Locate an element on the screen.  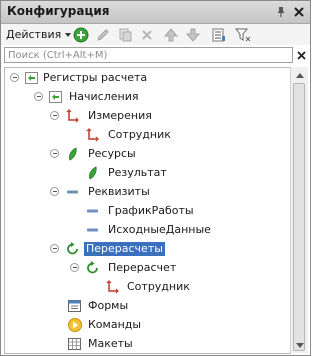
tree-item-source-data: ИсходныеДанные is located at coordinates (148, 230).